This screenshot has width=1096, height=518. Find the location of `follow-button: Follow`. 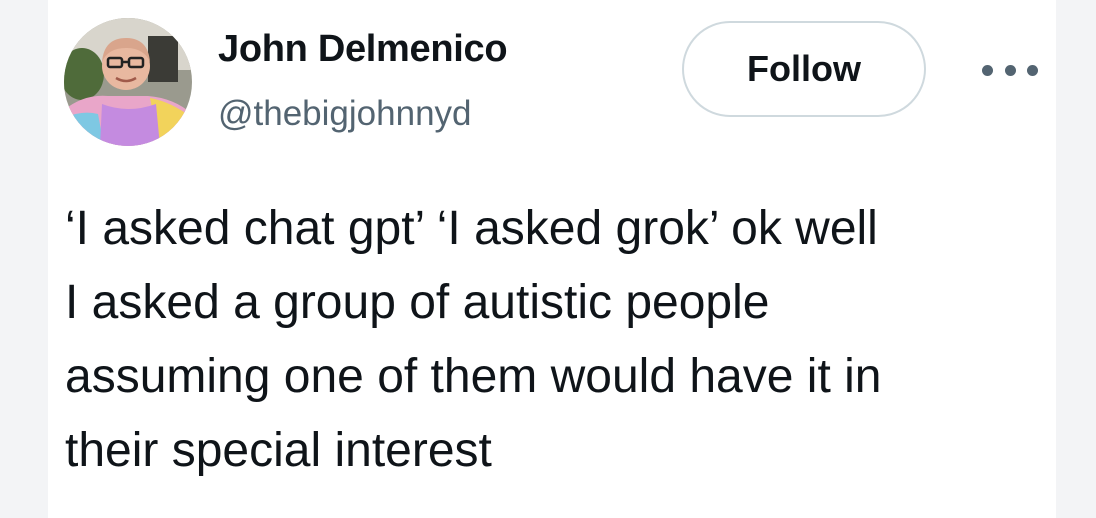

follow-button: Follow is located at coordinates (804, 69).